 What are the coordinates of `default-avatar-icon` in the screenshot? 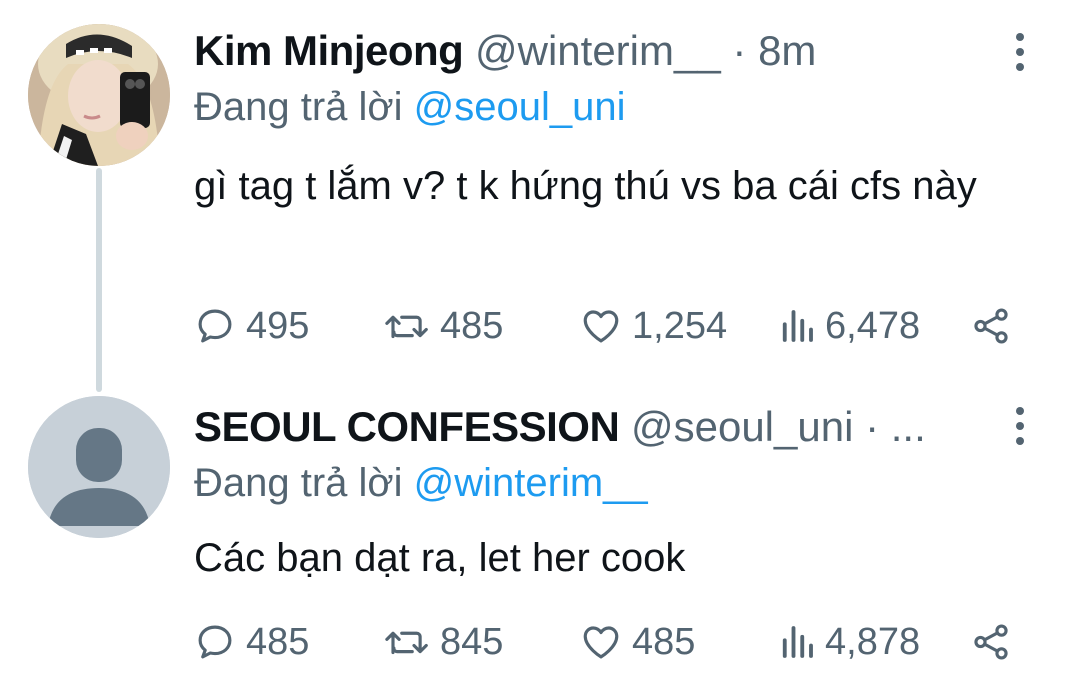 It's located at (99, 467).